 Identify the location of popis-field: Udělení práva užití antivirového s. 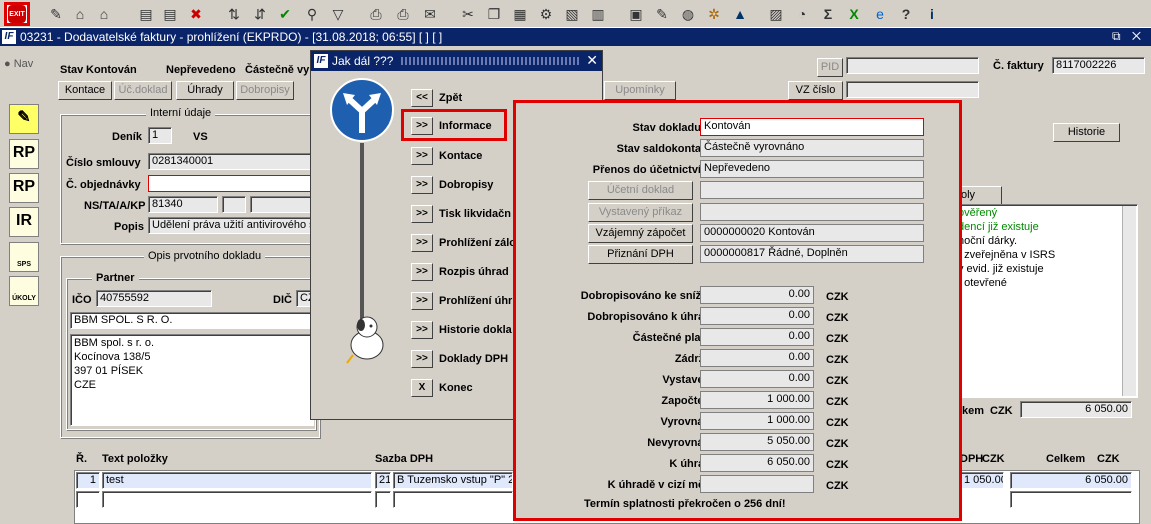
(233, 225).